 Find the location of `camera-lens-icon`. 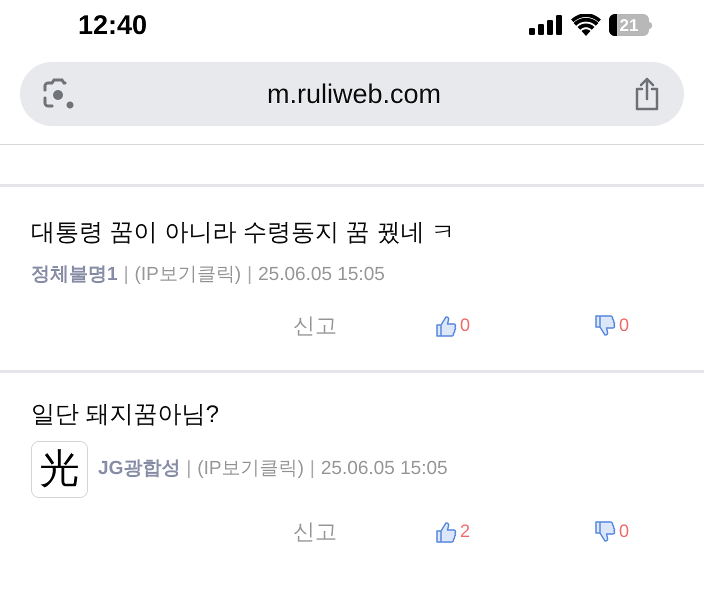

camera-lens-icon is located at coordinates (59, 94).